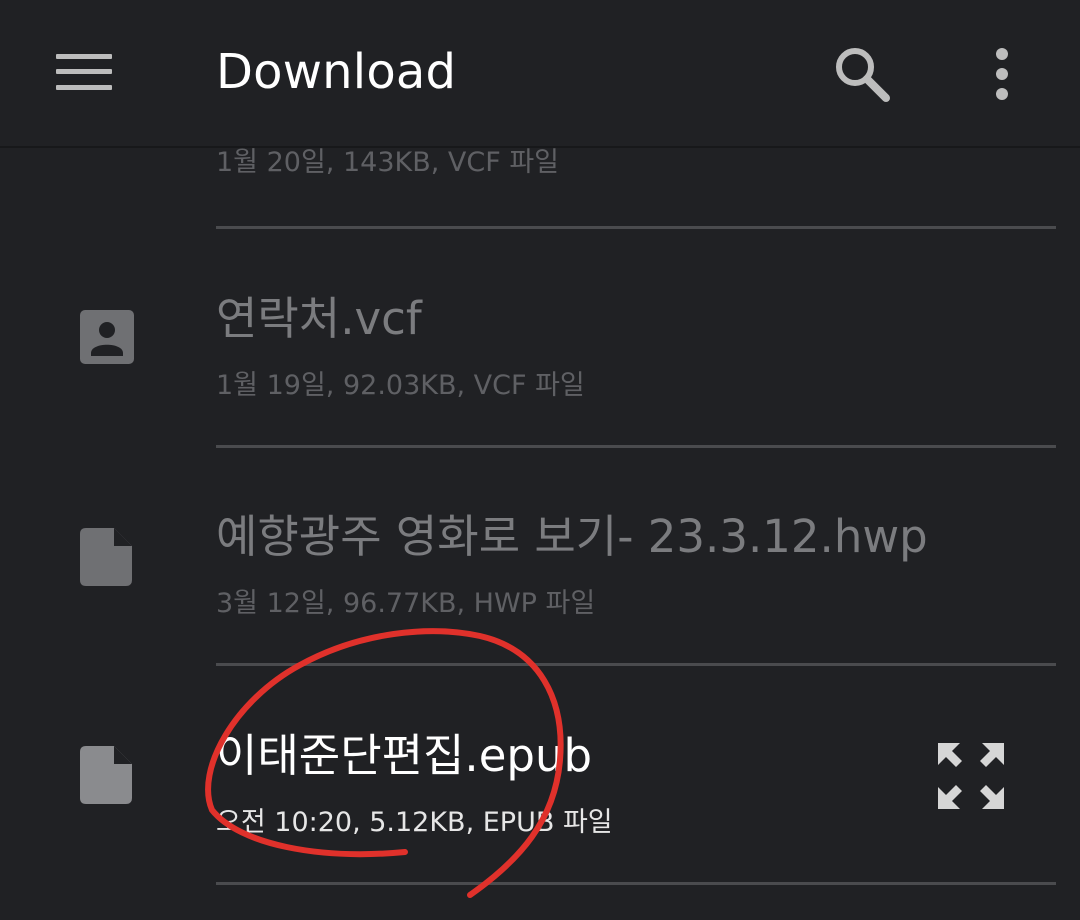 This screenshot has height=920, width=1080. What do you see at coordinates (1002, 74) in the screenshot?
I see `more-vert-icon` at bounding box center [1002, 74].